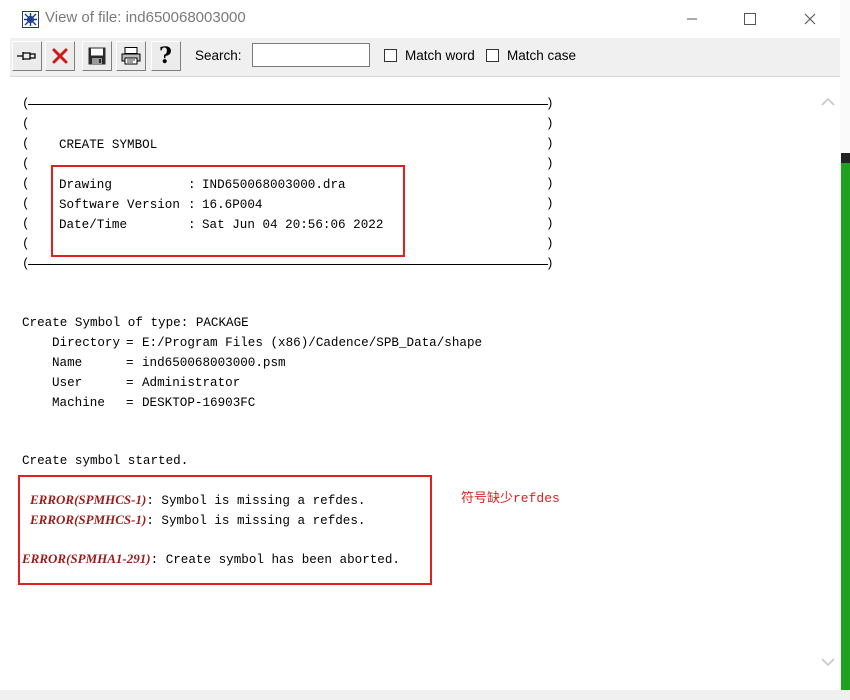 The image size is (850, 700). I want to click on close-file-button, so click(60, 56).